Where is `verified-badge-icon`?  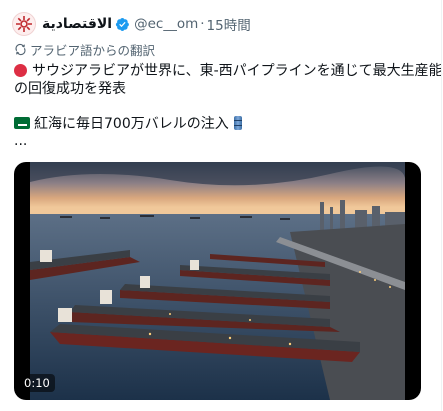
verified-badge-icon is located at coordinates (122, 24).